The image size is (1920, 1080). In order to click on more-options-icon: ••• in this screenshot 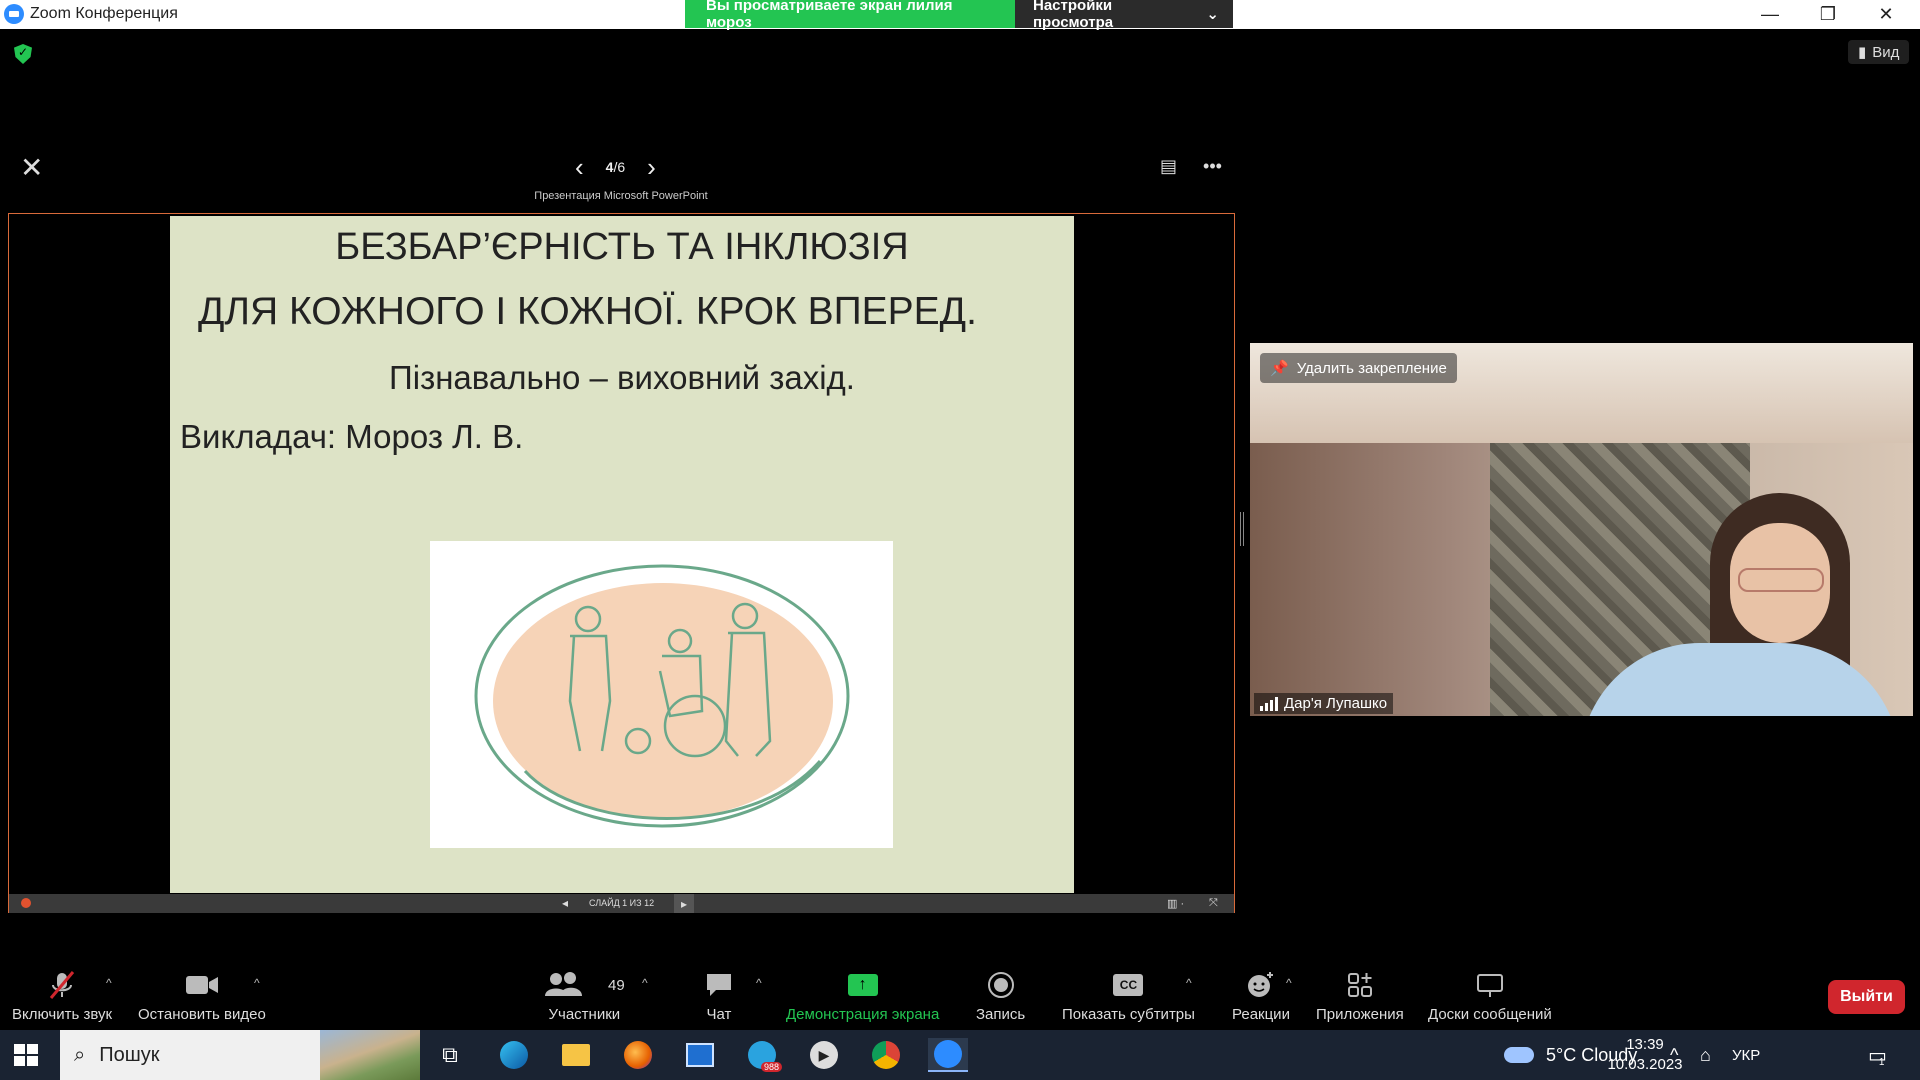, I will do `click(1212, 166)`.